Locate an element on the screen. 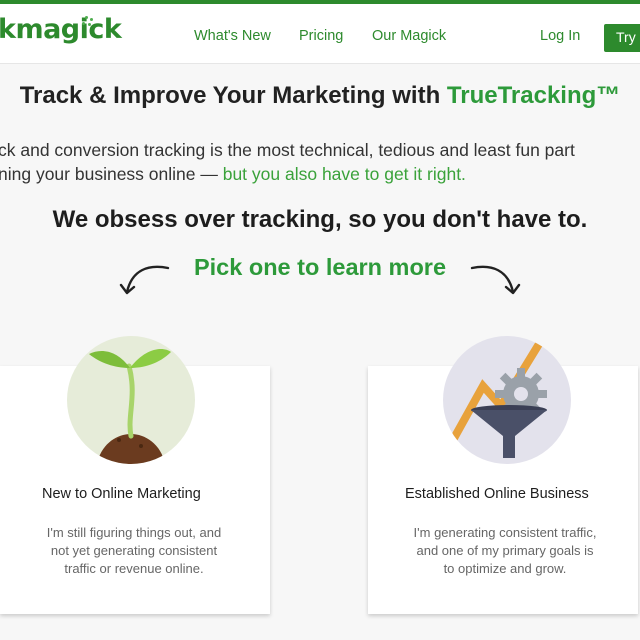 The height and width of the screenshot is (640, 640). intro-line-2-highlight: but you also have to get it right. is located at coordinates (344, 174).